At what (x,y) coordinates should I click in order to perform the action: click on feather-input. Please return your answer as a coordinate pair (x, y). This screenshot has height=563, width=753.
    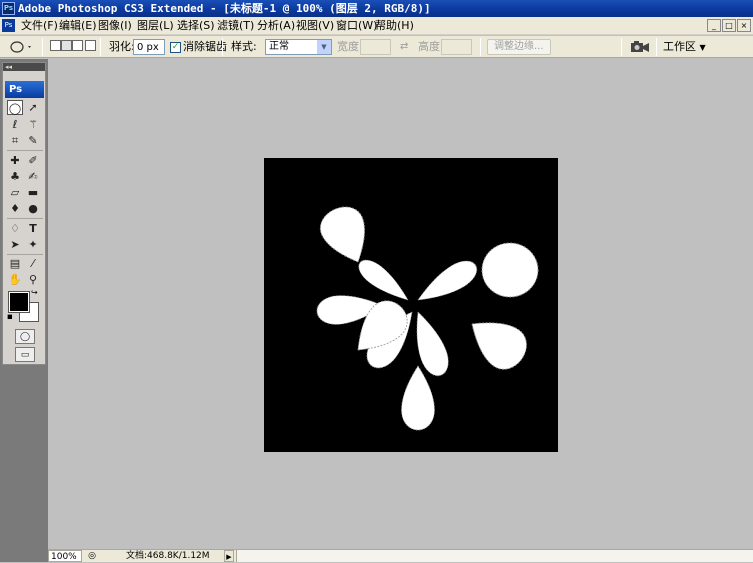
    Looking at the image, I should click on (149, 47).